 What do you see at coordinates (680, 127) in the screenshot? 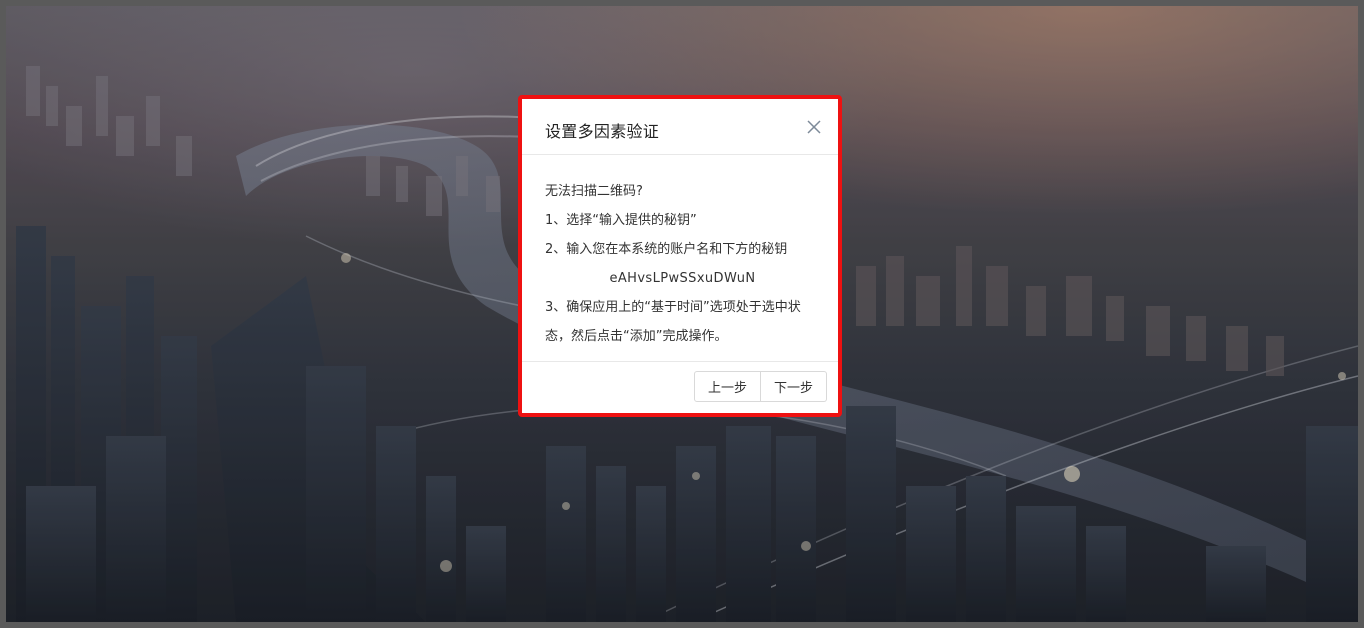
I see `dialog-header: 设置多因素验证` at bounding box center [680, 127].